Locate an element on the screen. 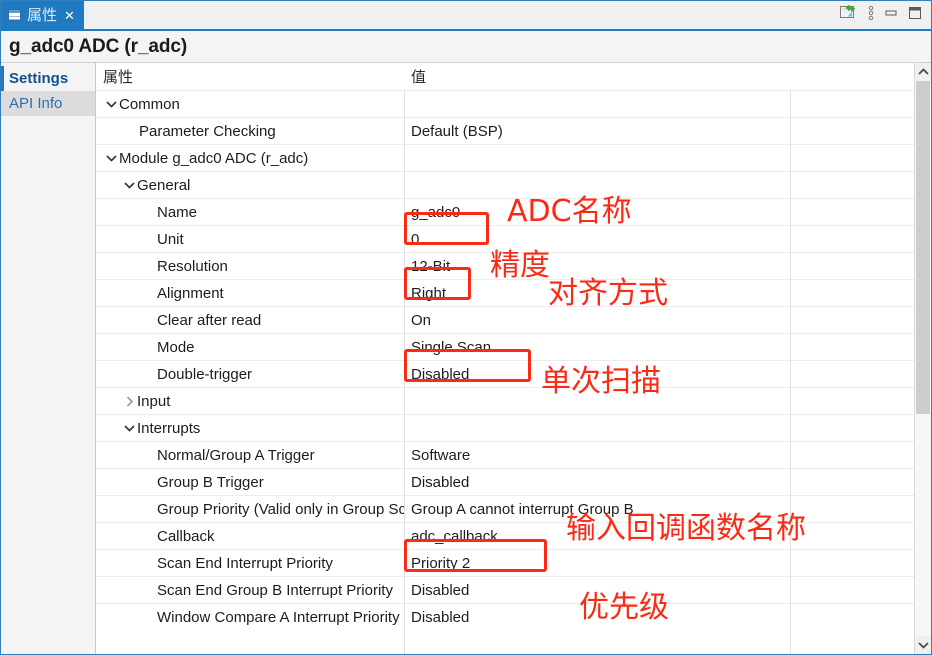 This screenshot has width=932, height=655. maximize-icon is located at coordinates (915, 15).